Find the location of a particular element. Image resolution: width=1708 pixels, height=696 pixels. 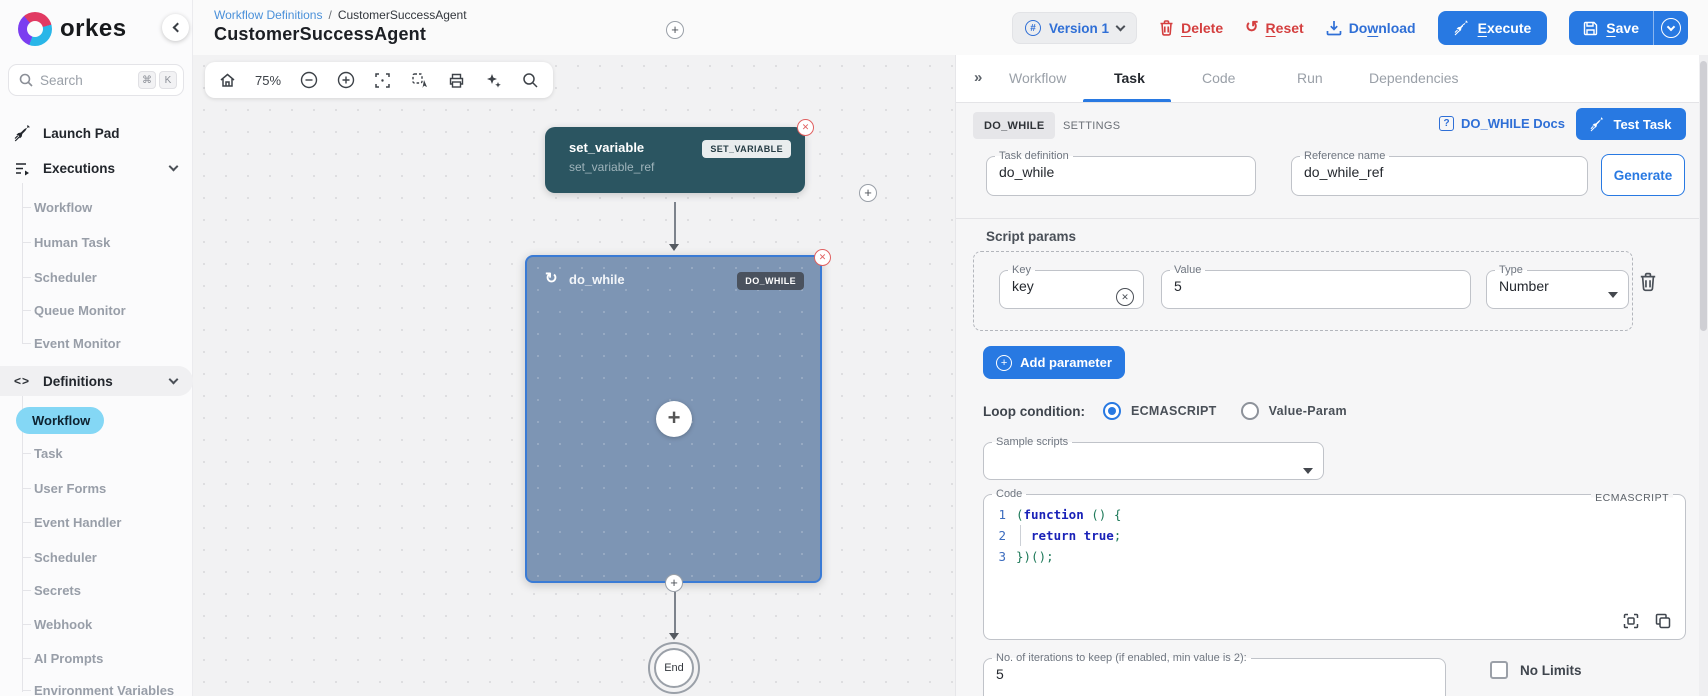

sidebar-subitem-secrets: Secrets is located at coordinates (57, 590).